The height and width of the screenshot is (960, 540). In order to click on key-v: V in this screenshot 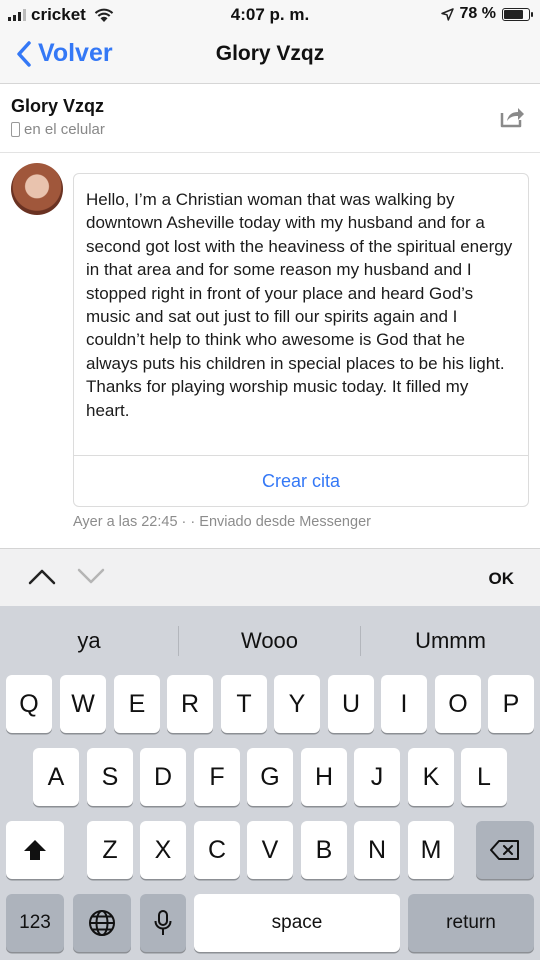, I will do `click(270, 850)`.